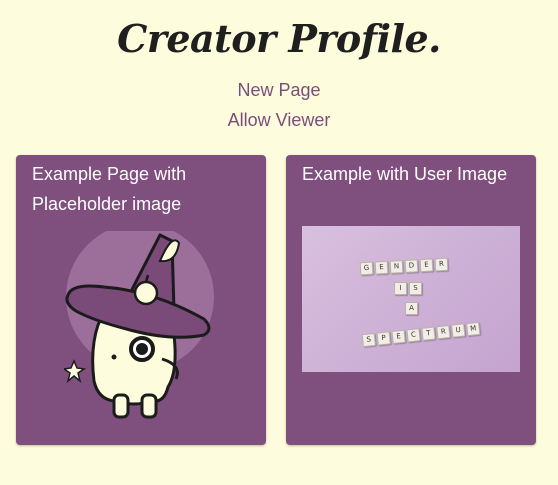 The image size is (558, 485). Describe the element at coordinates (400, 288) in the screenshot. I see `letter-tile: I` at that location.